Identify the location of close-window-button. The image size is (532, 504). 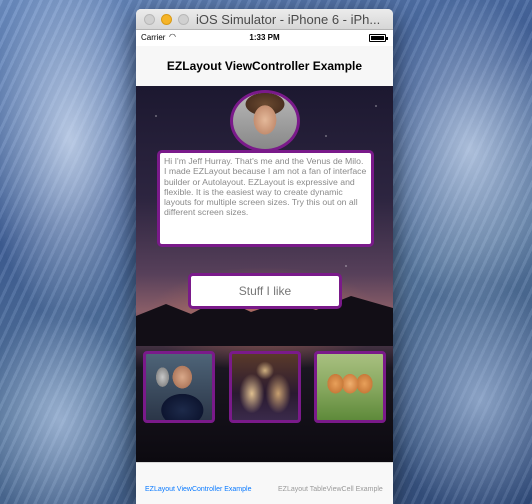
(149, 19).